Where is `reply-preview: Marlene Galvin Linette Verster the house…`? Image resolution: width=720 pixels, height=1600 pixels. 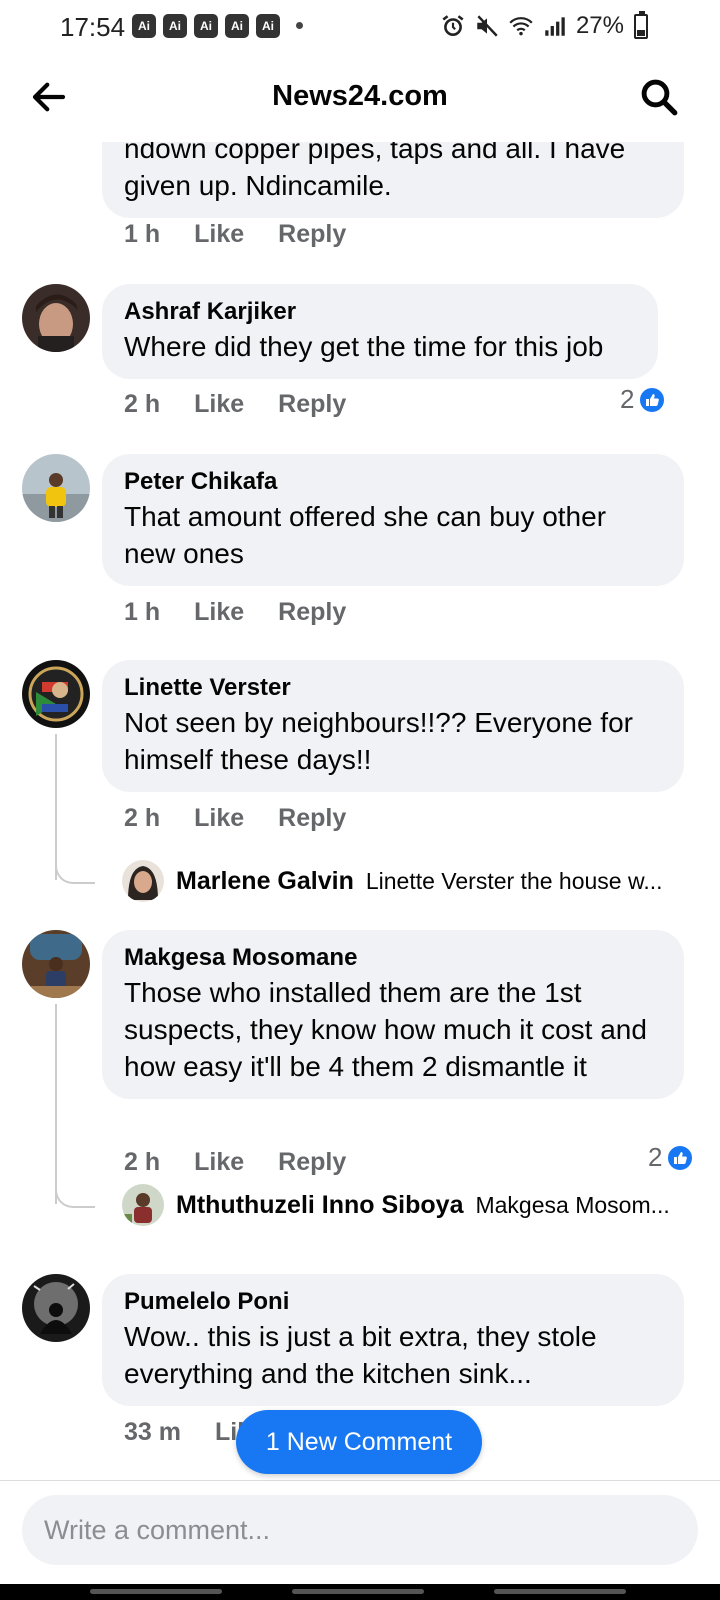 reply-preview: Marlene Galvin Linette Verster the house… is located at coordinates (407, 881).